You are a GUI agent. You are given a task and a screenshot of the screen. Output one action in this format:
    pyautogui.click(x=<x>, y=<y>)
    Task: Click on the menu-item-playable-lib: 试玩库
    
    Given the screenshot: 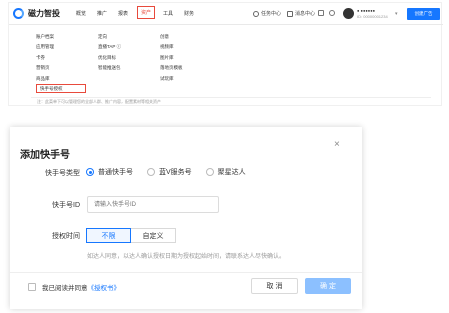 What is the action you would take?
    pyautogui.click(x=171, y=79)
    